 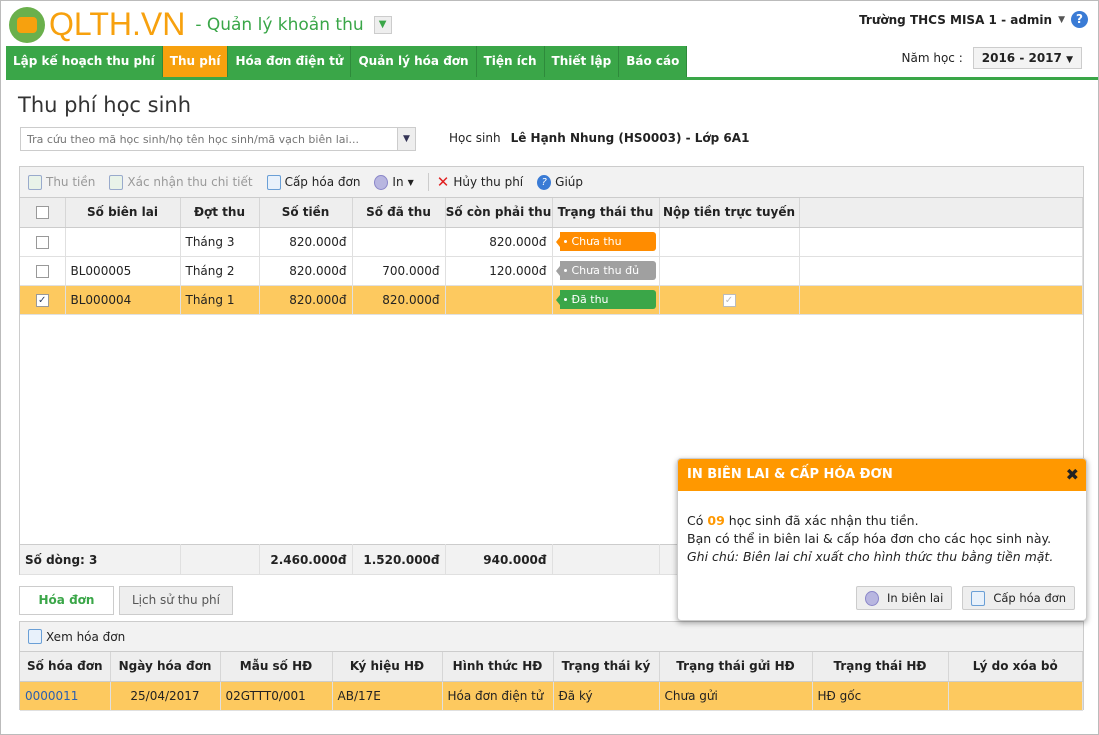 I want to click on row-checkbox: ✓, so click(x=43, y=300).